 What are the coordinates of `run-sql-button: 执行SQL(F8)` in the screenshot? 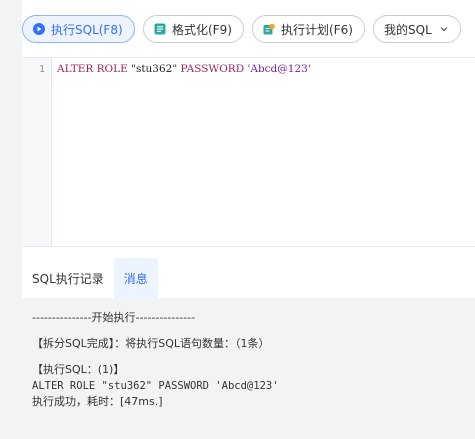 It's located at (78, 29).